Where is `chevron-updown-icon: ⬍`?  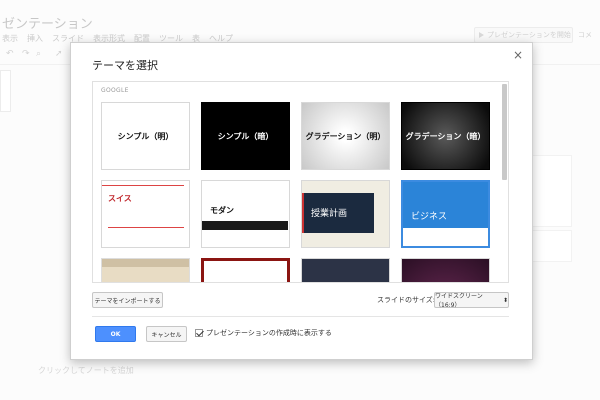
chevron-updown-icon: ⬍ is located at coordinates (505, 300).